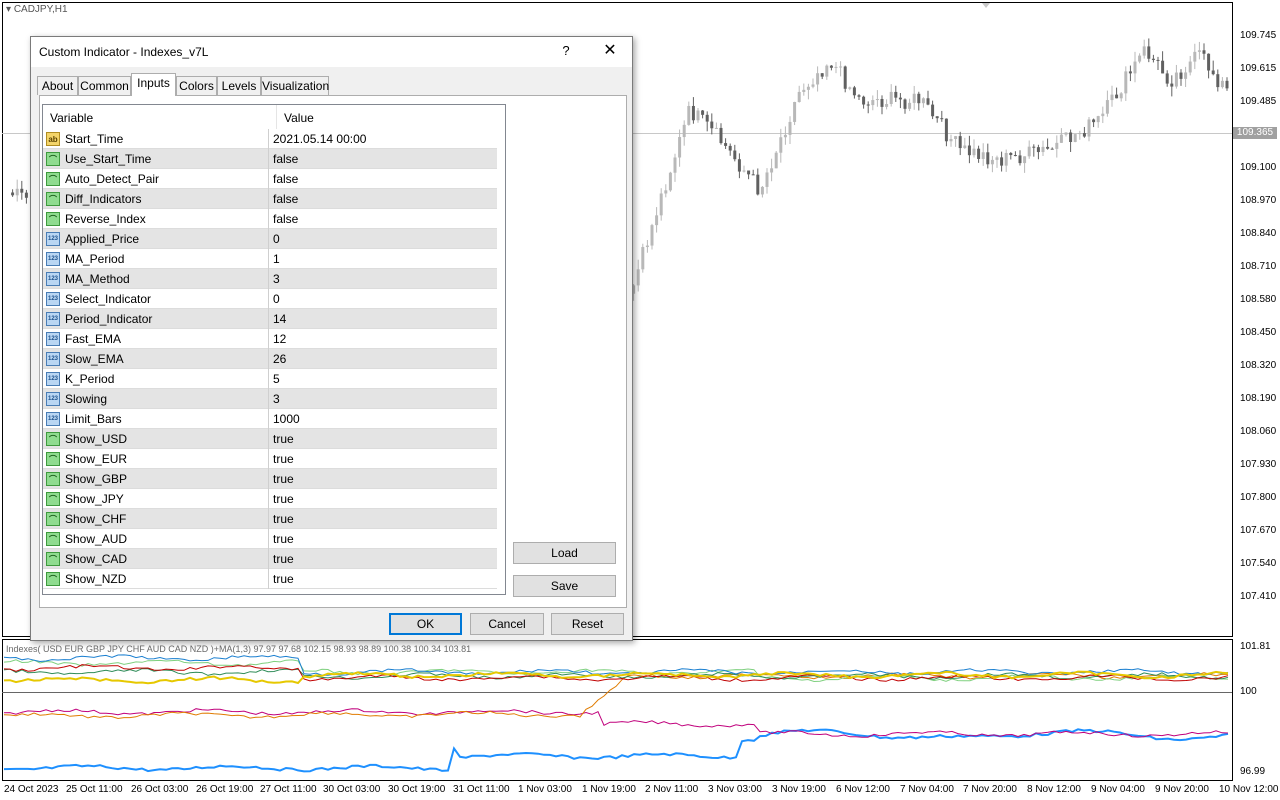  Describe the element at coordinates (270, 499) in the screenshot. I see `param-row: ⌒ Show_JPY true` at that location.